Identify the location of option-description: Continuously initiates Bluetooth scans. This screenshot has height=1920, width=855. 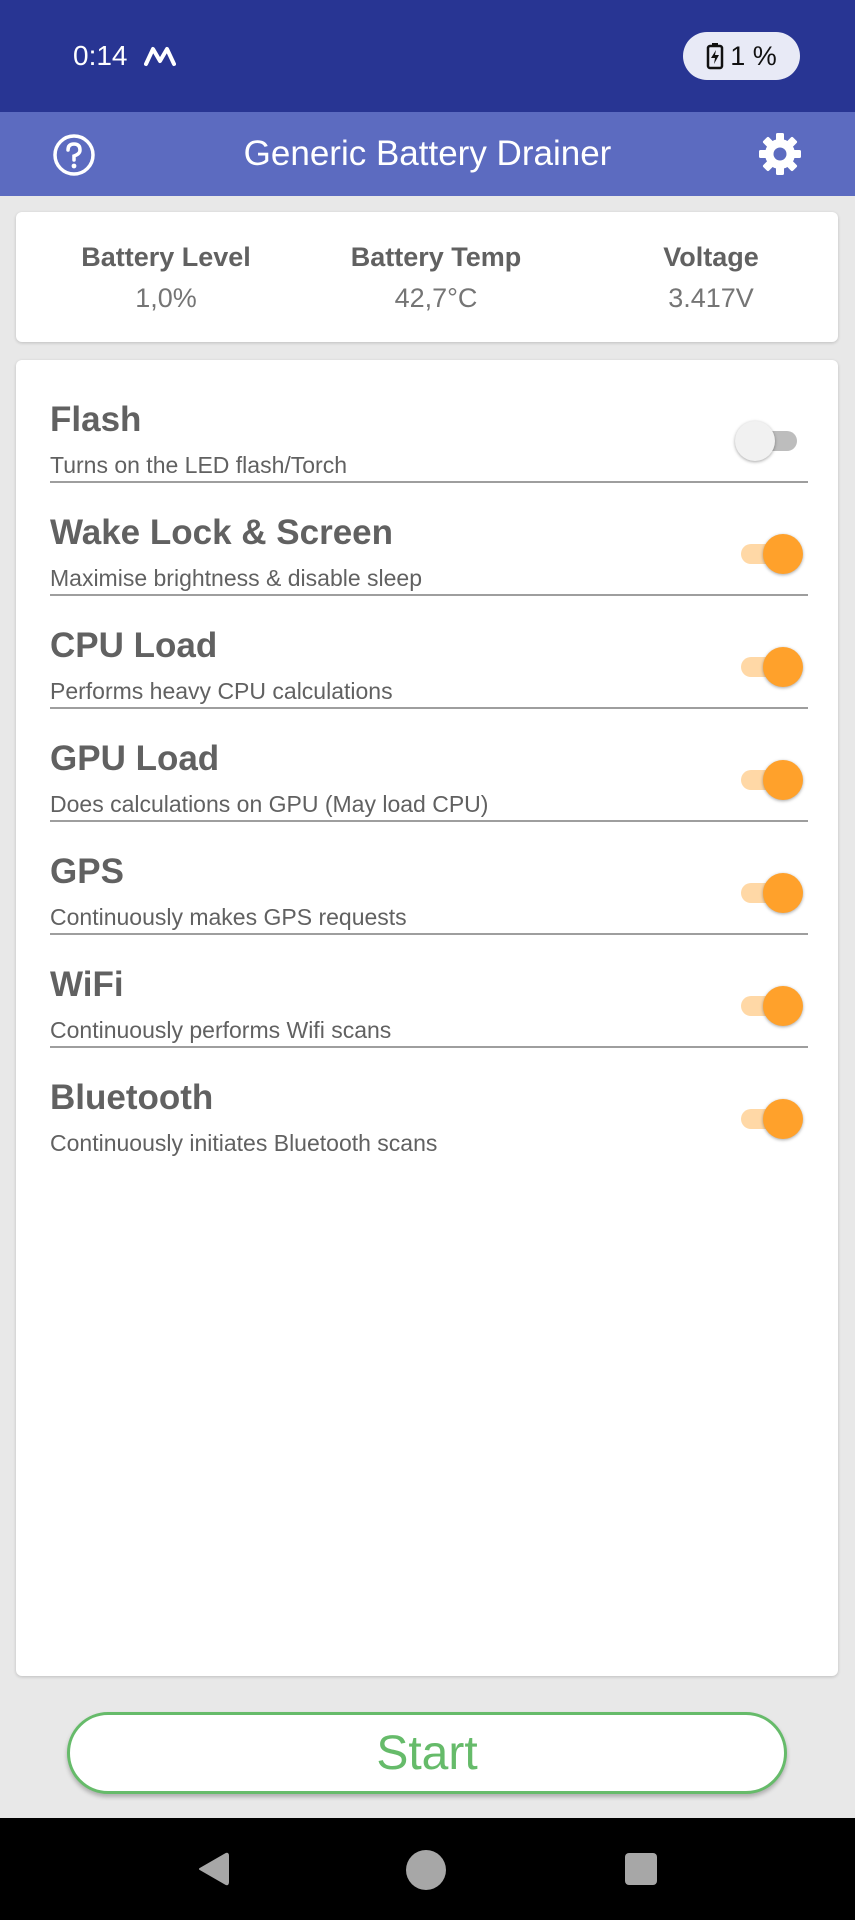
(244, 1143).